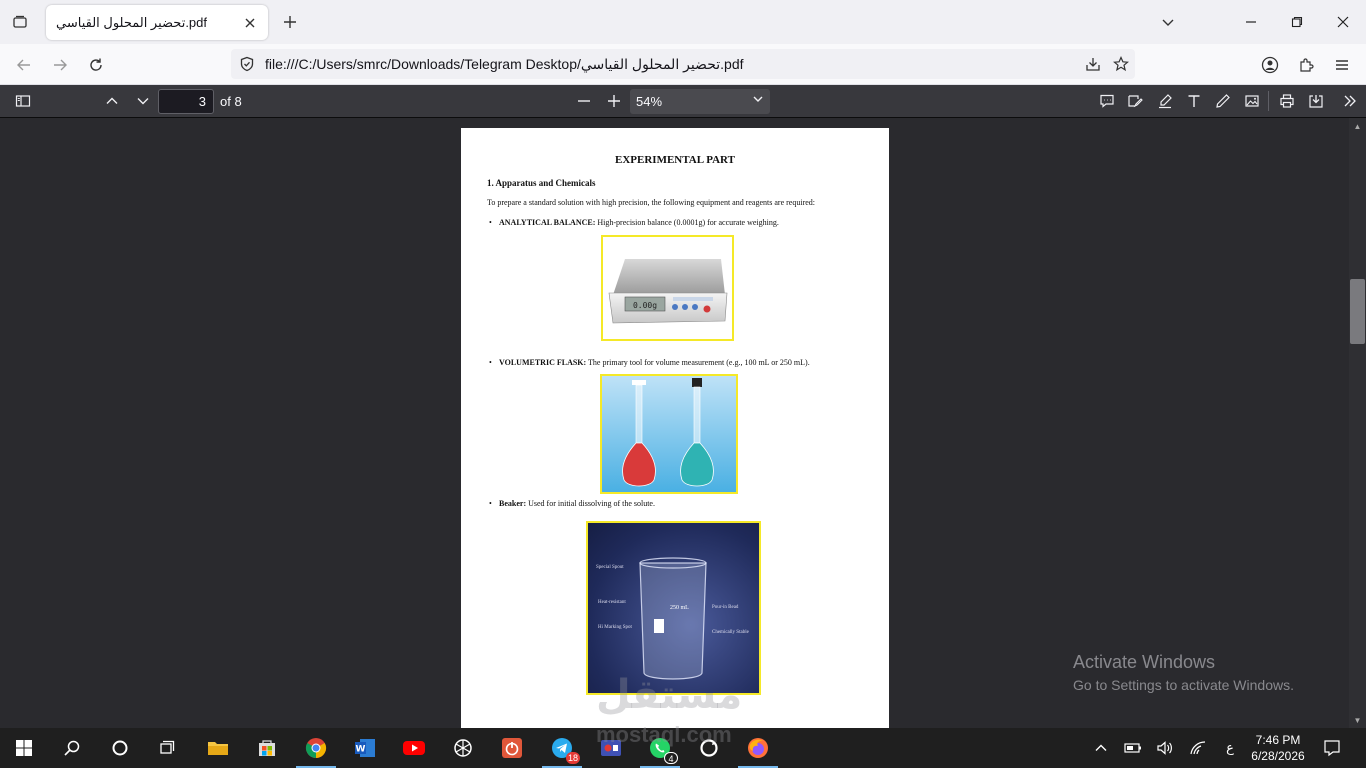 Image resolution: width=1366 pixels, height=768 pixels. What do you see at coordinates (1278, 748) in the screenshot?
I see `system-clock: 7:46 PM 6/28/2026` at bounding box center [1278, 748].